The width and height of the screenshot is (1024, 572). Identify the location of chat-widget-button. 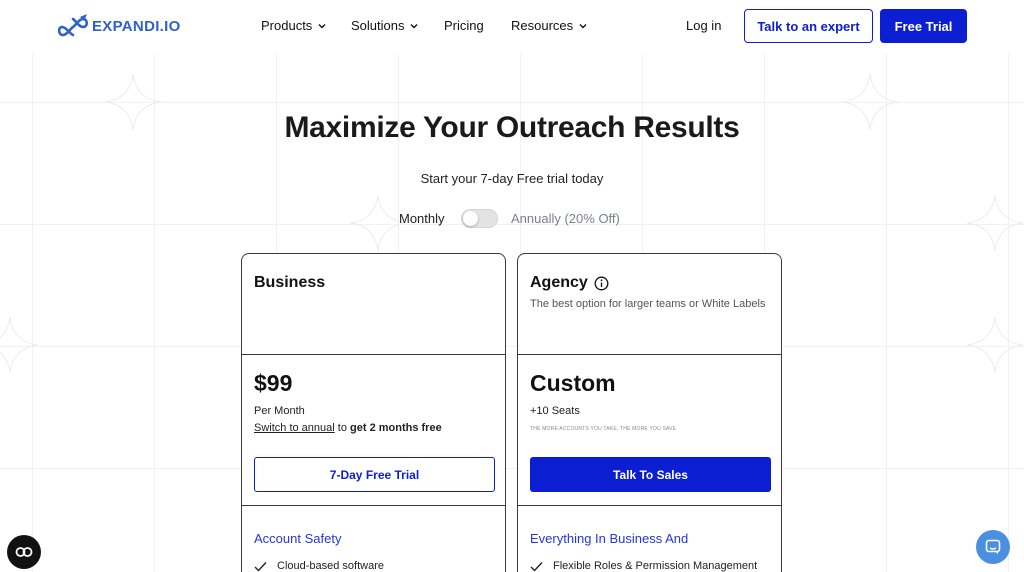
(993, 547).